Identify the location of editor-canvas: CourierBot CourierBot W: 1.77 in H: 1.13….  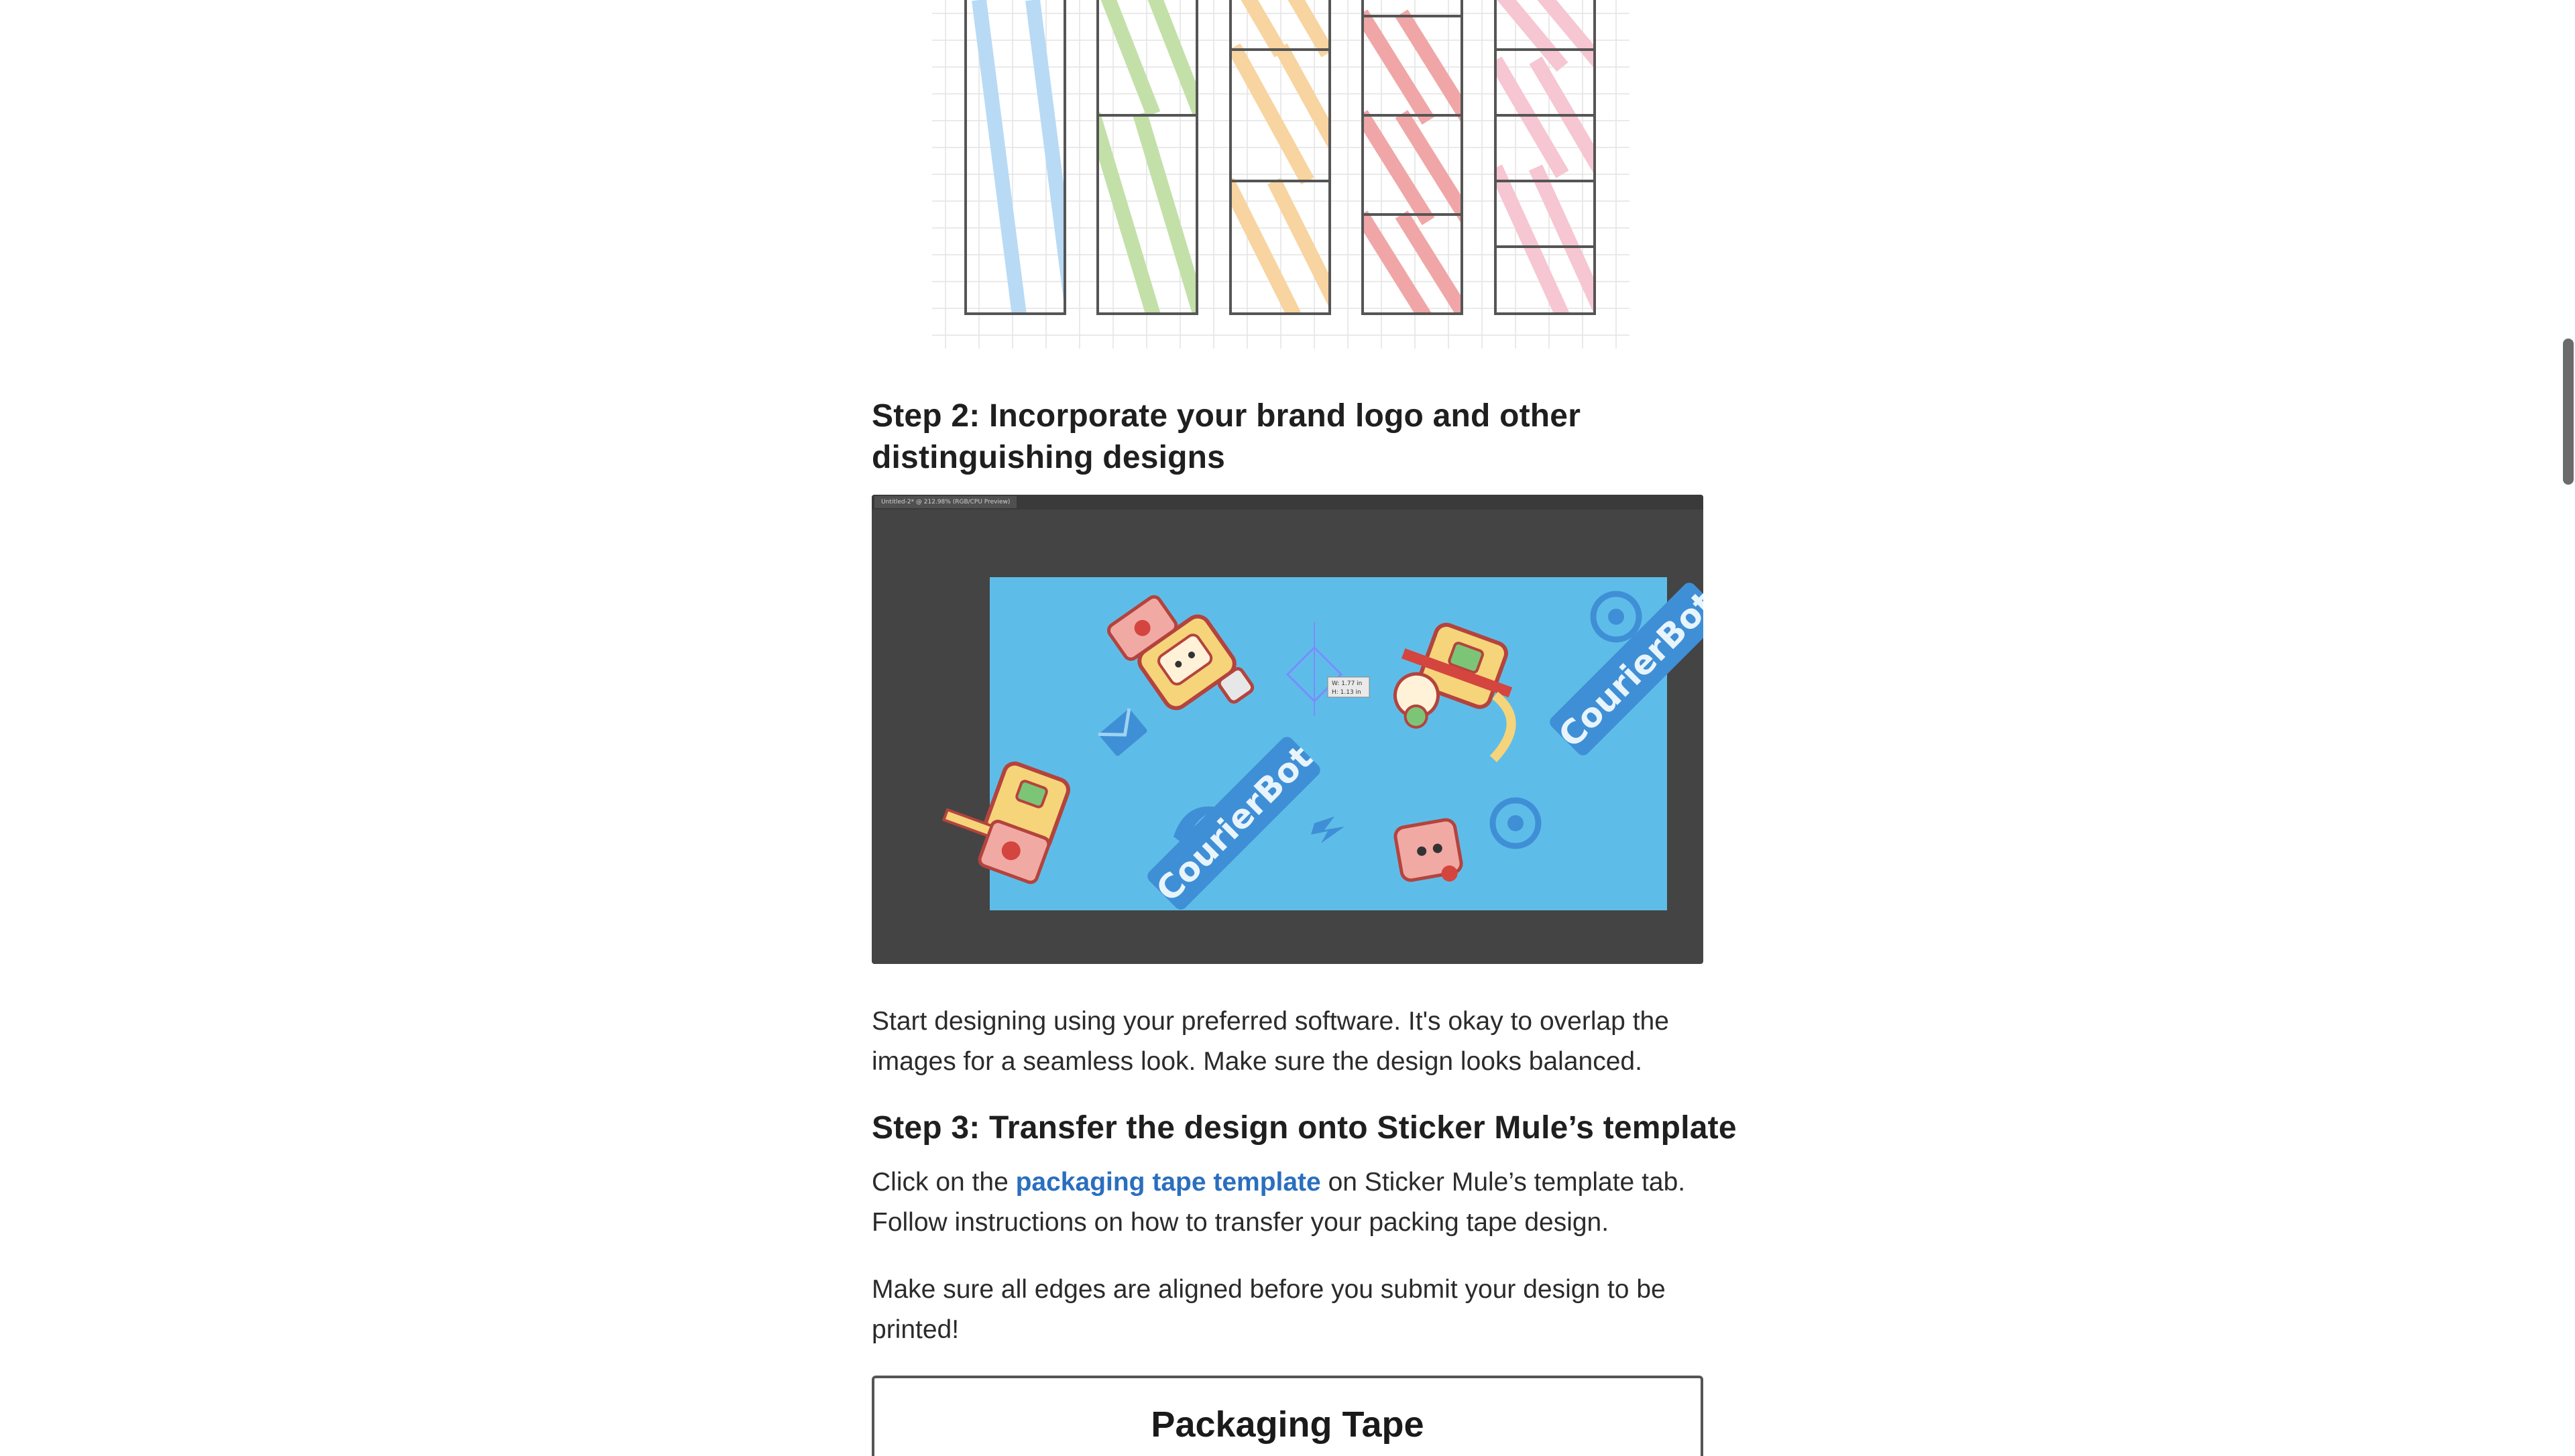
(1322, 743).